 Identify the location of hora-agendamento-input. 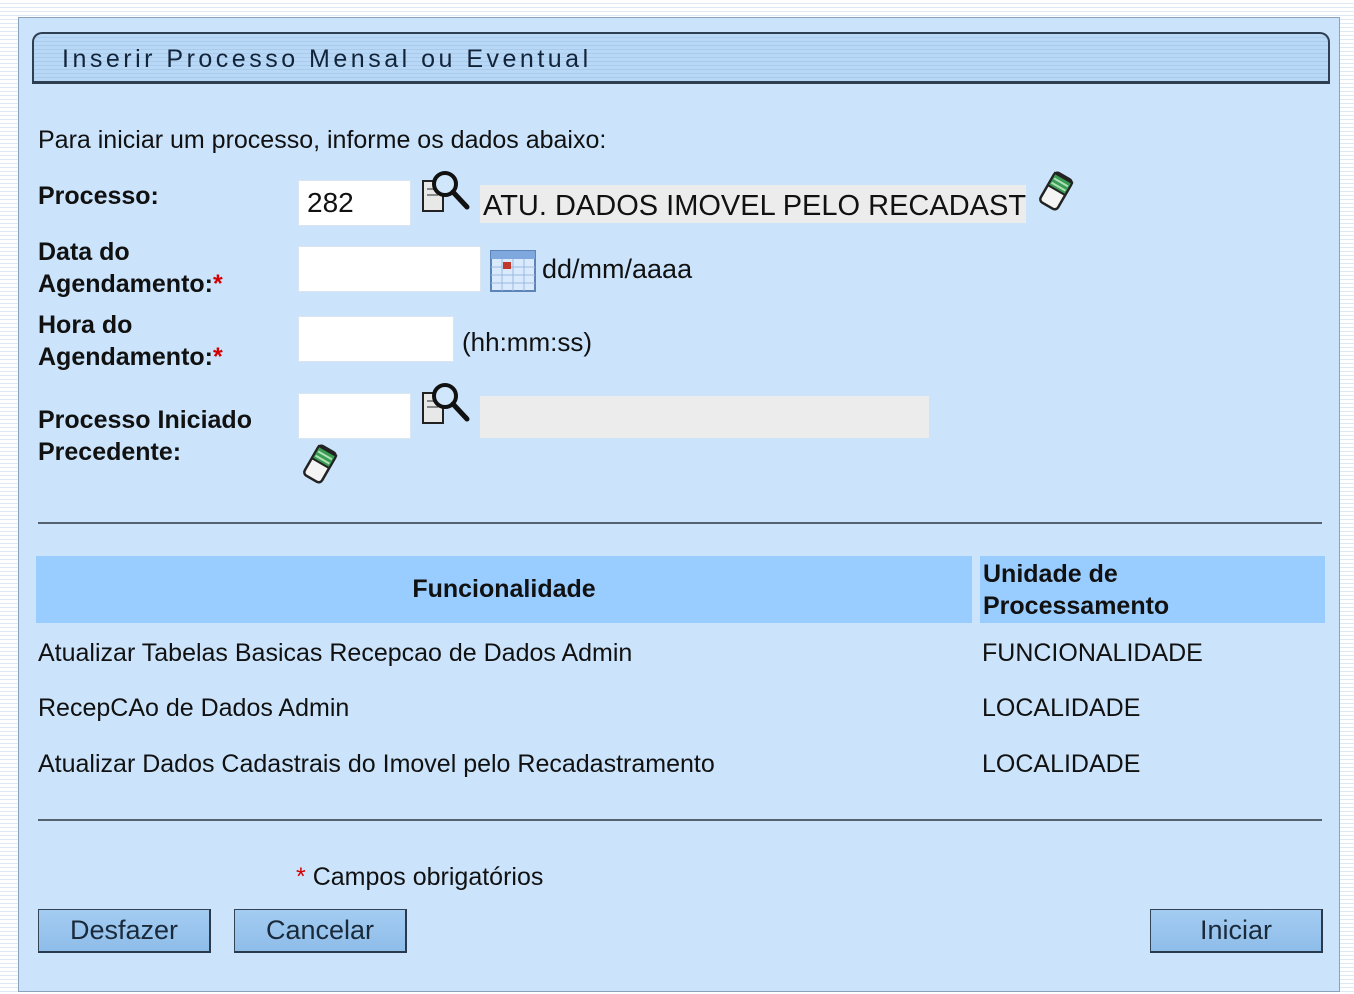
(376, 339).